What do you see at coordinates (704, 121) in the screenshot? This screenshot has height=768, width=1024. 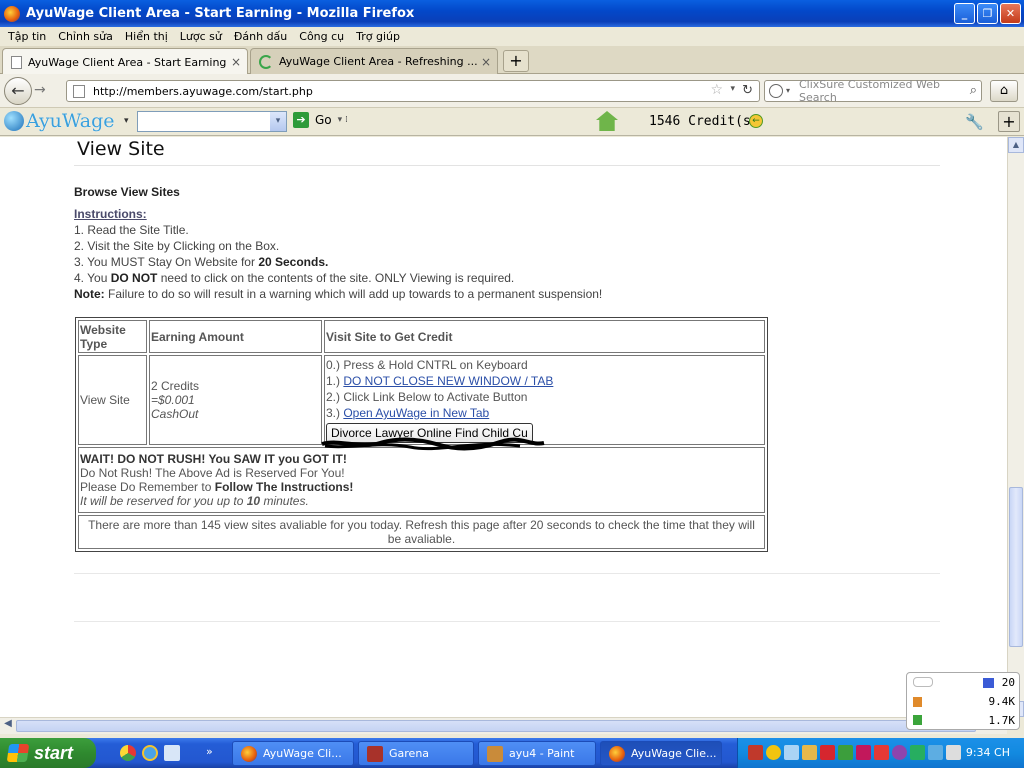 I see `credits-count: 1546 Credit(s)` at bounding box center [704, 121].